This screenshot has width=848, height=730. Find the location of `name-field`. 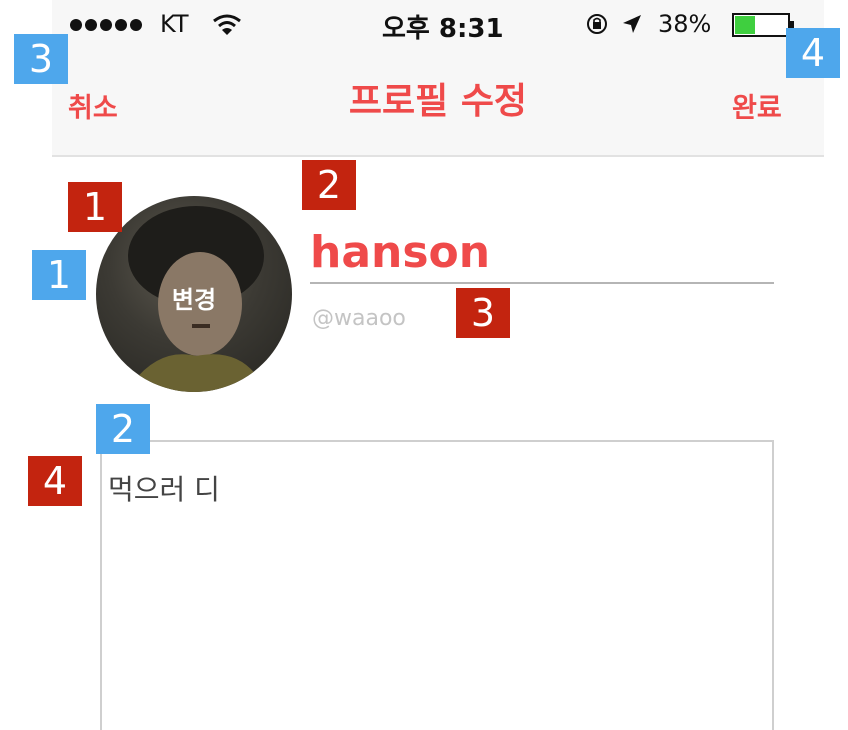

name-field is located at coordinates (542, 253).